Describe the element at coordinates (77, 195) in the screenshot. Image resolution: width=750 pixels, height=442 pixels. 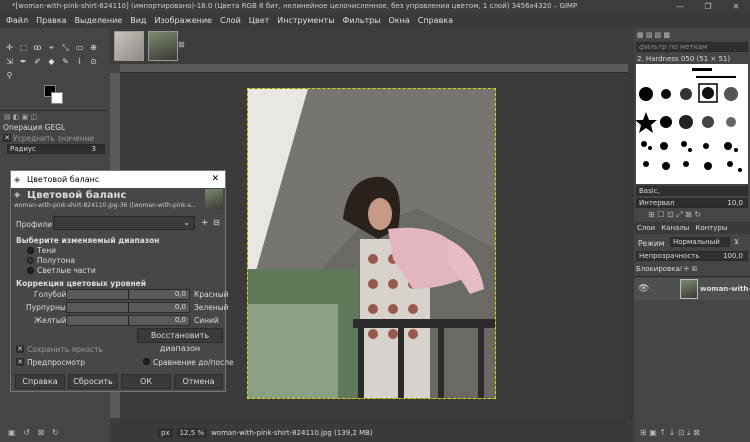
I see `dialog-heading: Цветовой баланс` at that location.